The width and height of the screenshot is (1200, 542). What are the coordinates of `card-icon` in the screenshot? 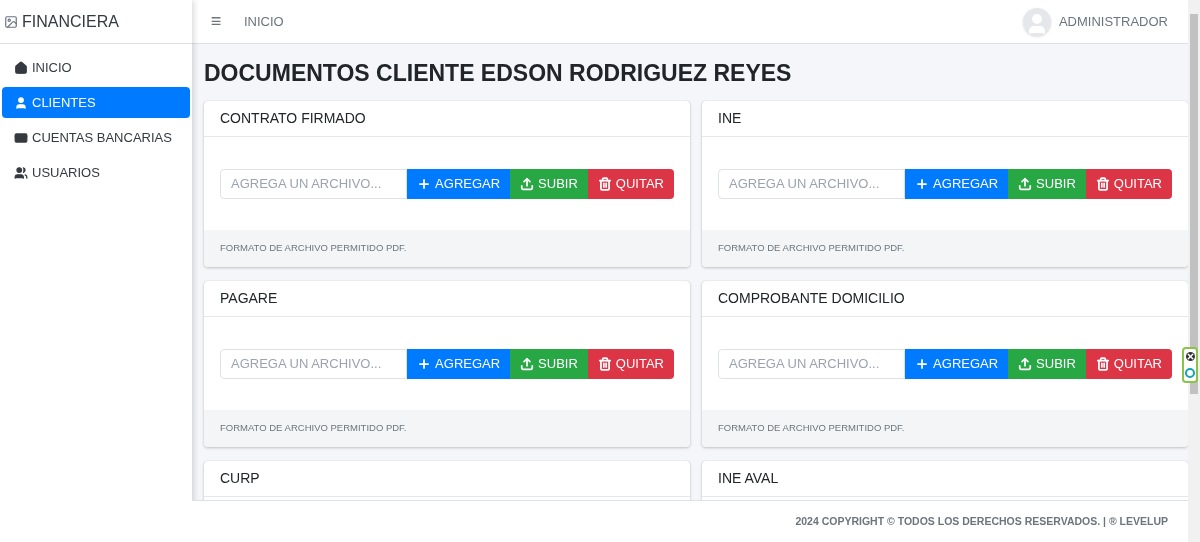 It's located at (21, 137).